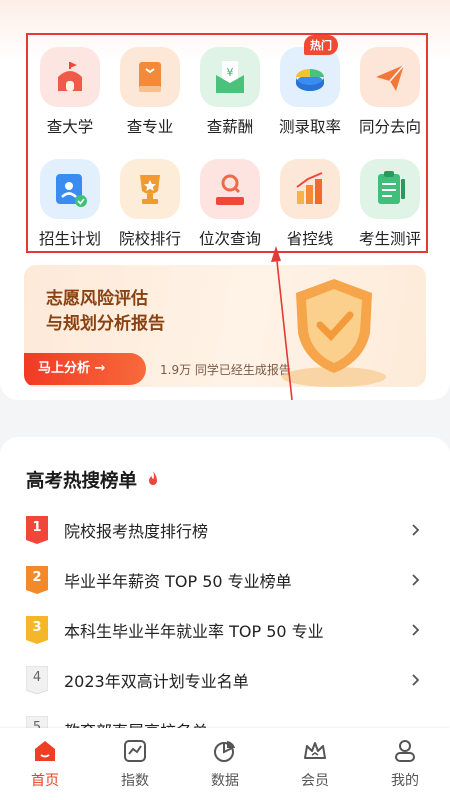 Image resolution: width=450 pixels, height=800 pixels. Describe the element at coordinates (136, 531) in the screenshot. I see `hot-item-text: 院校报考热度排行榜` at that location.